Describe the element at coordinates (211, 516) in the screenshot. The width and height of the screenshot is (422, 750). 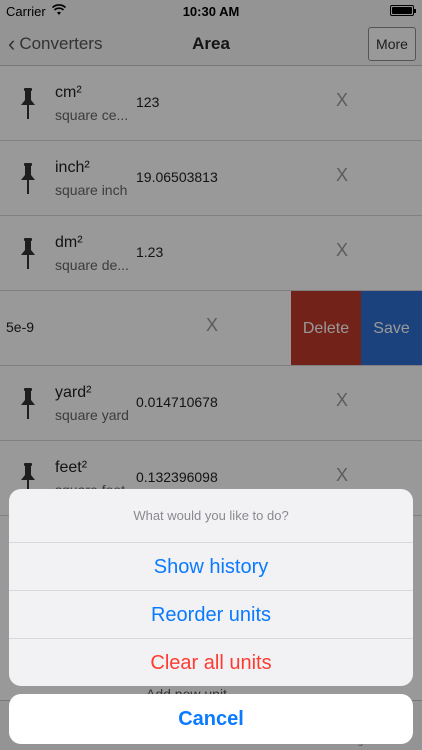
I see `action-sheet-prompt: What would you like to do?` at that location.